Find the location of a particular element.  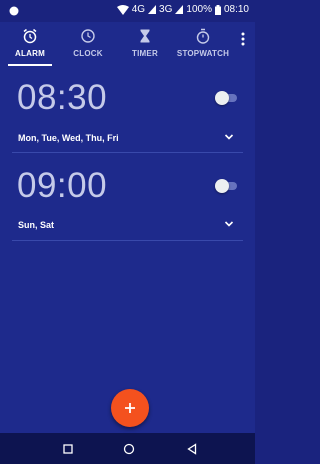

network-3g-label: 3G is located at coordinates (166, 9).